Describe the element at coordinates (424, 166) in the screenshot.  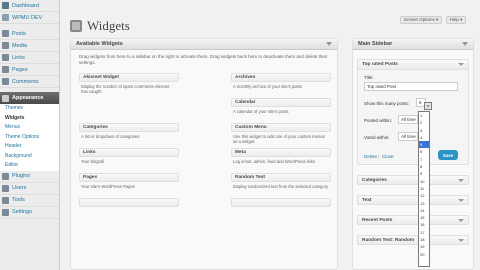
I see `dropdown-option: 8` at that location.